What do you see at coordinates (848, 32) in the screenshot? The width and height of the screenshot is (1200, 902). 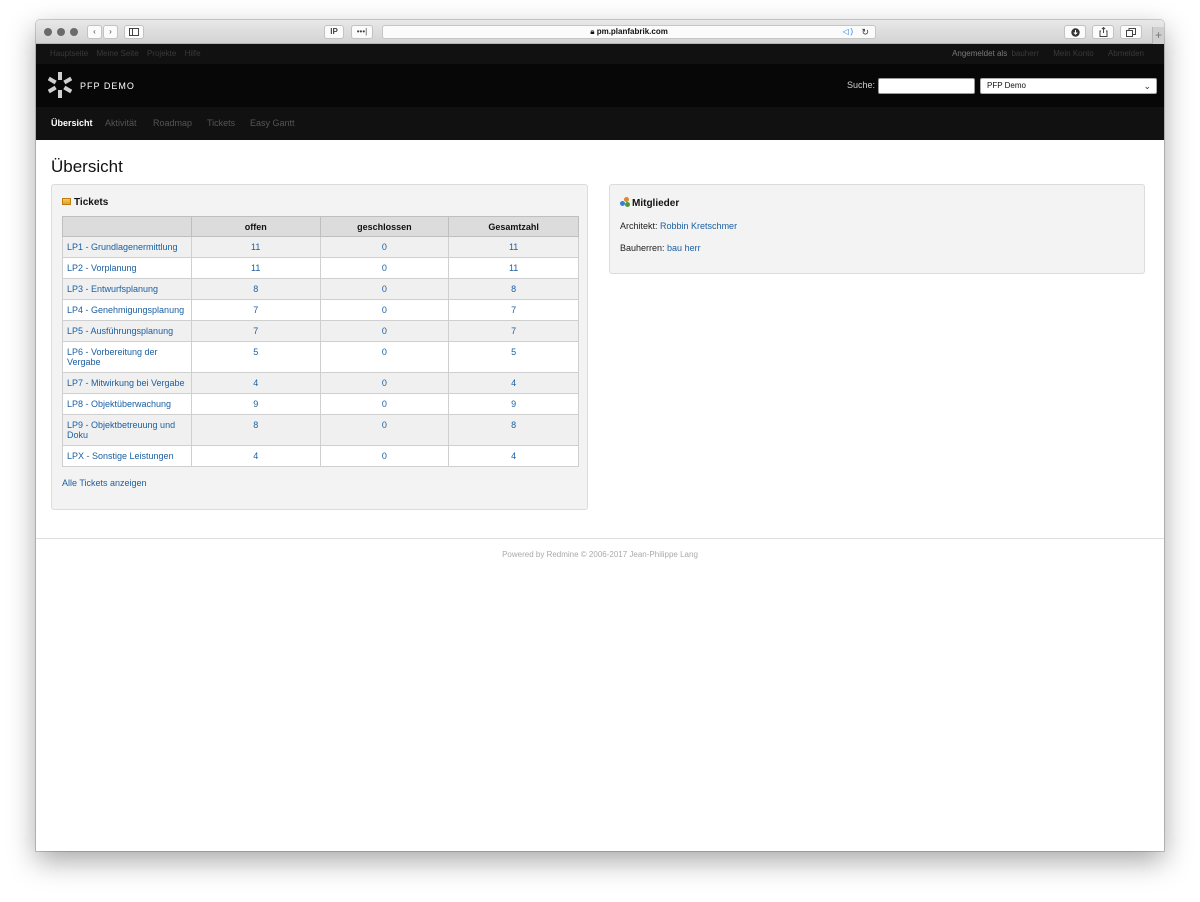 I see `speaker-icon: ◁ )` at bounding box center [848, 32].